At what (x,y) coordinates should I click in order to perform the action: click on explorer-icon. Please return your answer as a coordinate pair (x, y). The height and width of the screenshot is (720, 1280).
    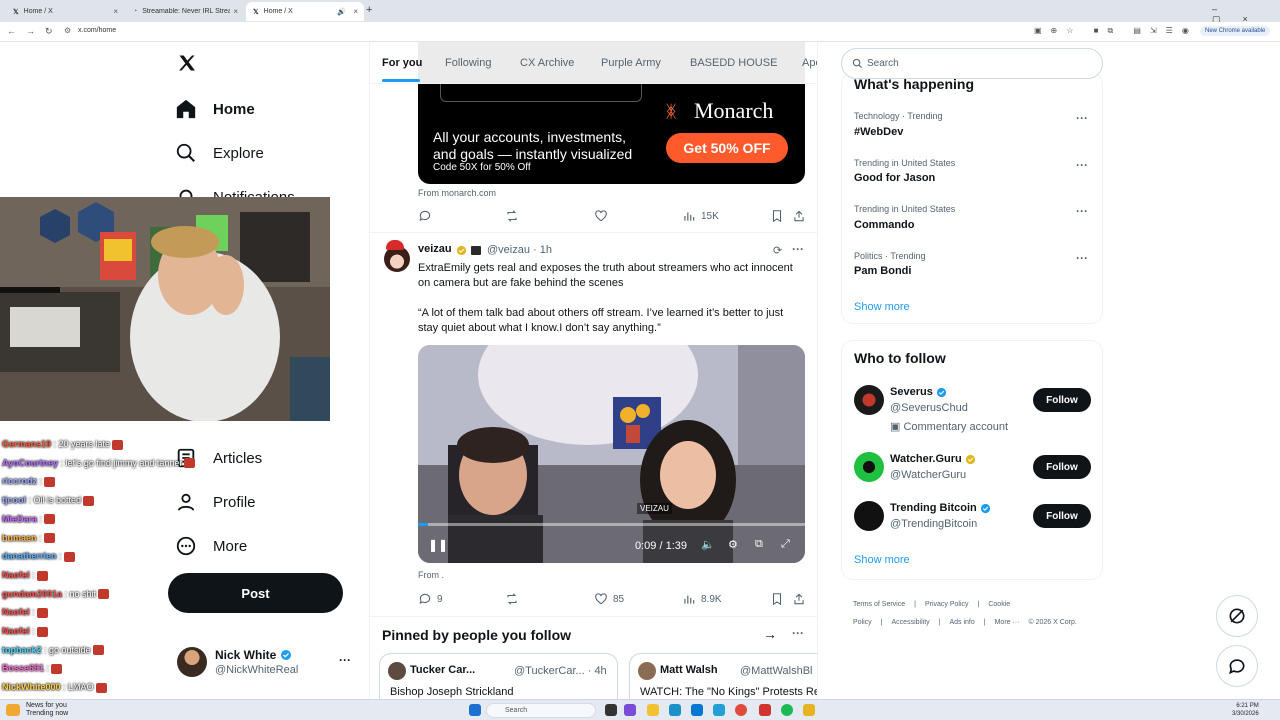
    Looking at the image, I should click on (653, 710).